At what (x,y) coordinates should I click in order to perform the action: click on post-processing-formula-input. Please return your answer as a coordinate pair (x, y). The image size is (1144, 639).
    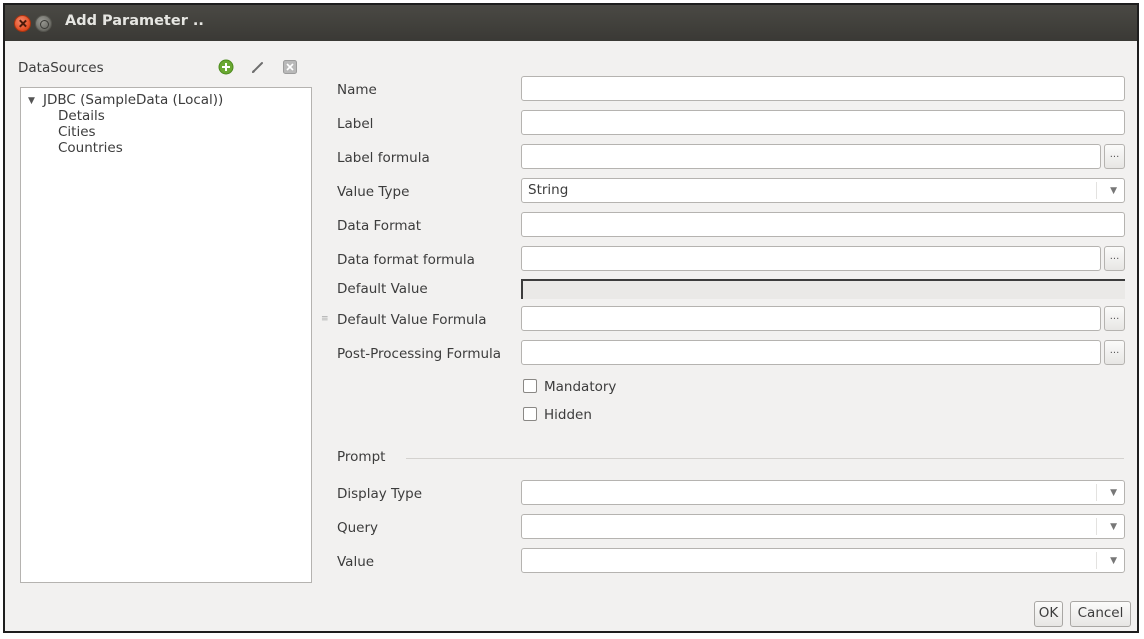
    Looking at the image, I should click on (811, 352).